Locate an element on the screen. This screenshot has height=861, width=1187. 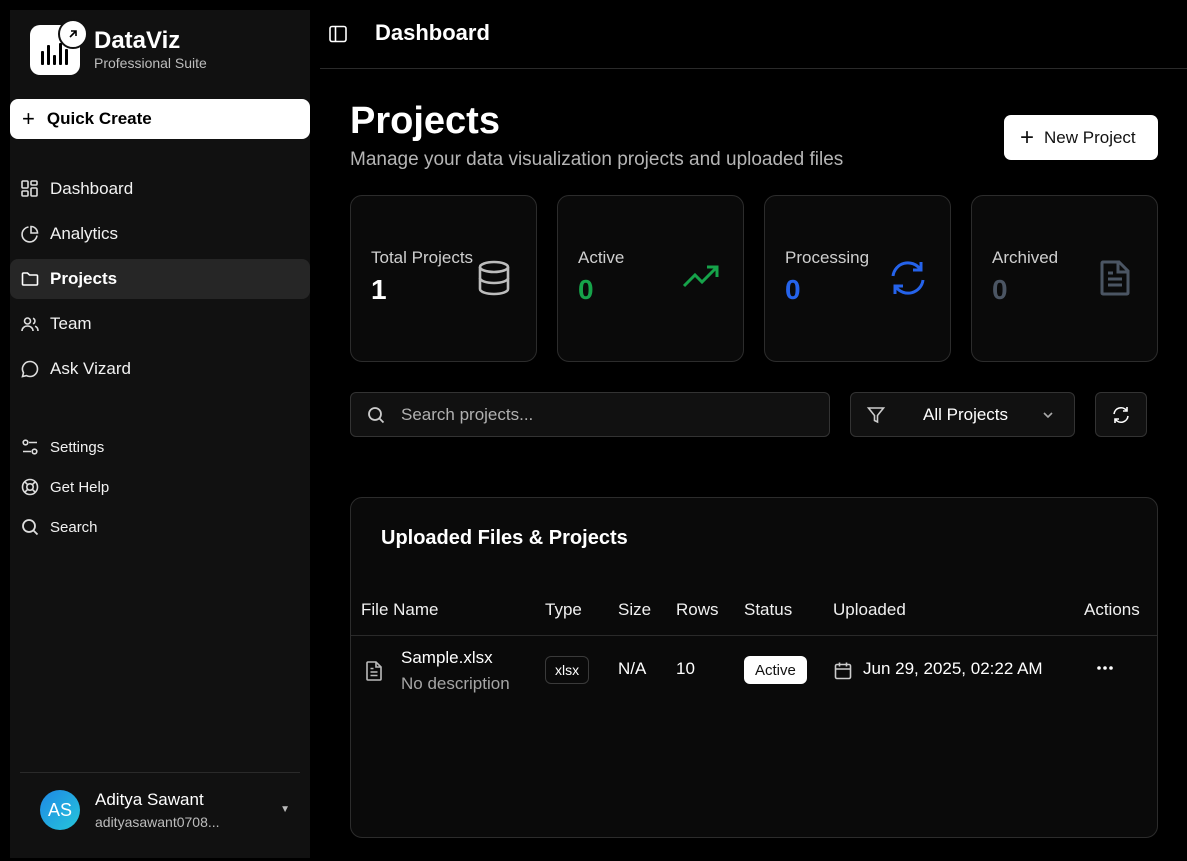
refresh-button is located at coordinates (1121, 414).